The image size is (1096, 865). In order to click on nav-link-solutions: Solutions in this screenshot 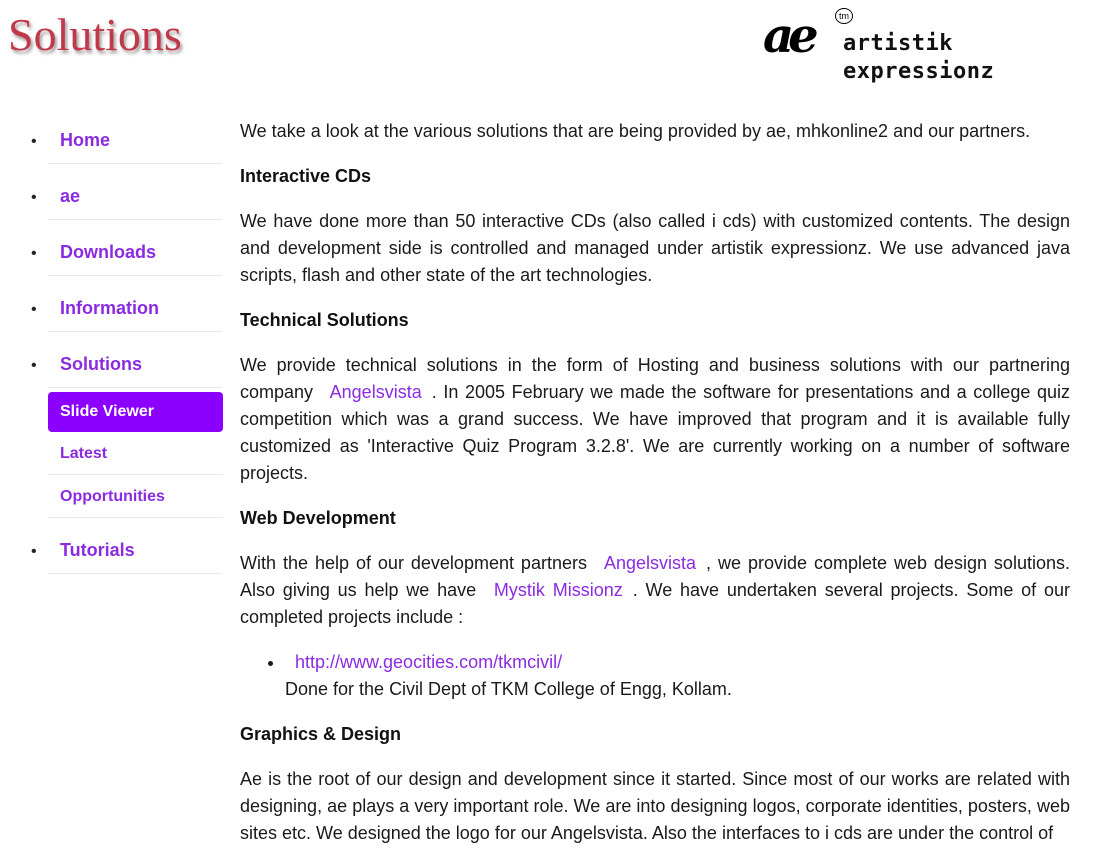, I will do `click(135, 365)`.